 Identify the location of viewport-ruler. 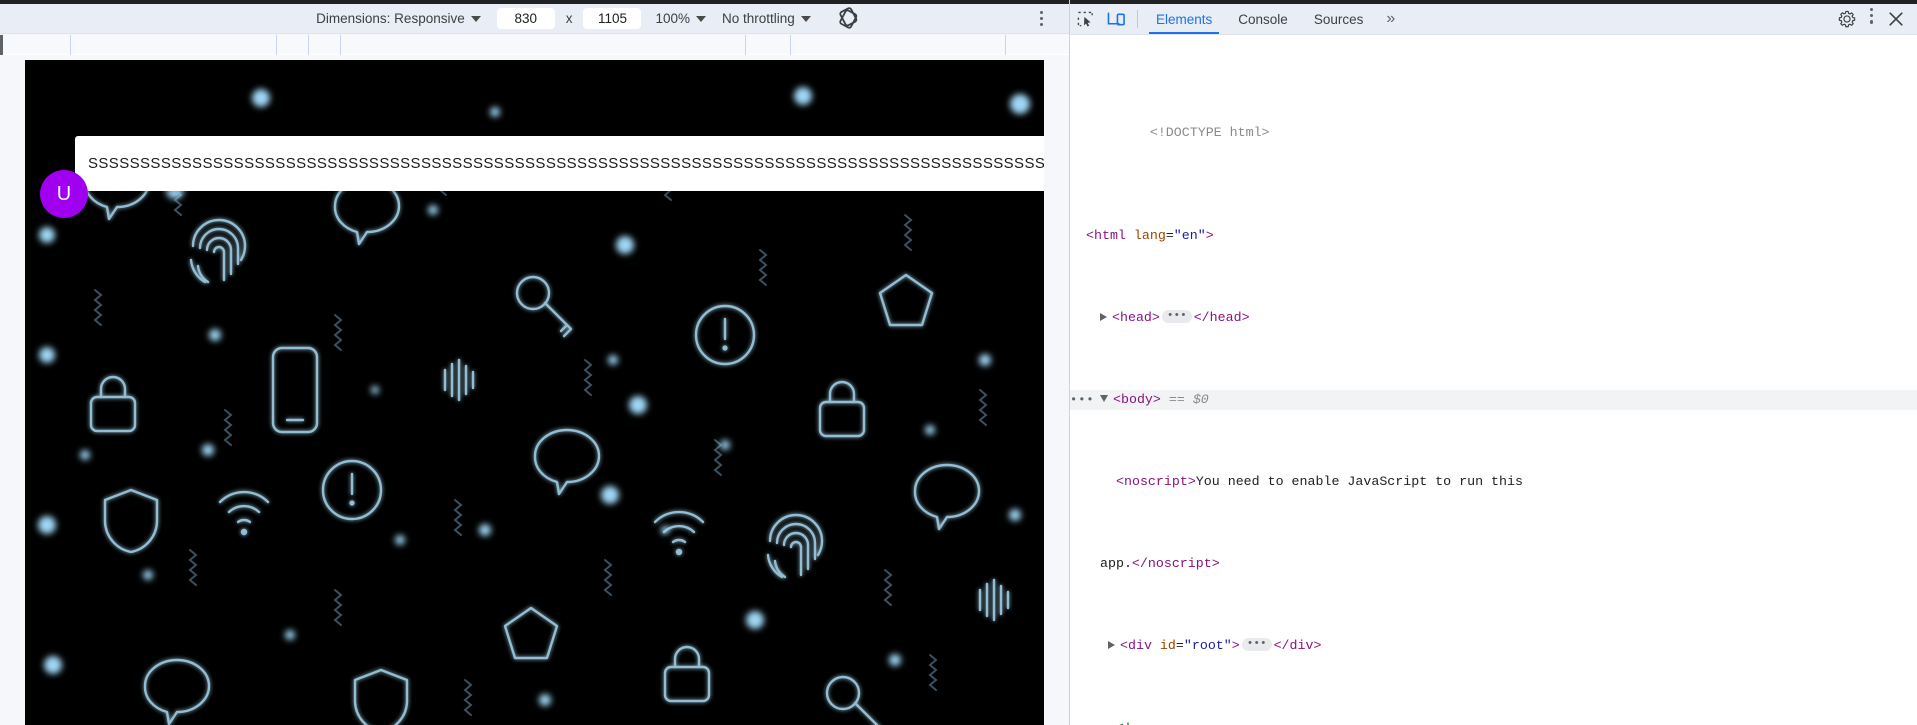
(534, 45).